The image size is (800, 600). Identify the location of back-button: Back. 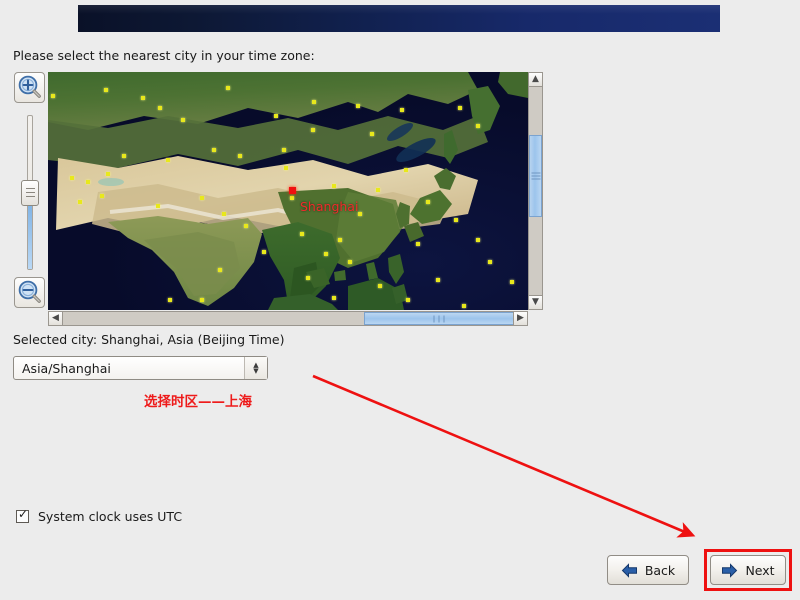
(648, 570).